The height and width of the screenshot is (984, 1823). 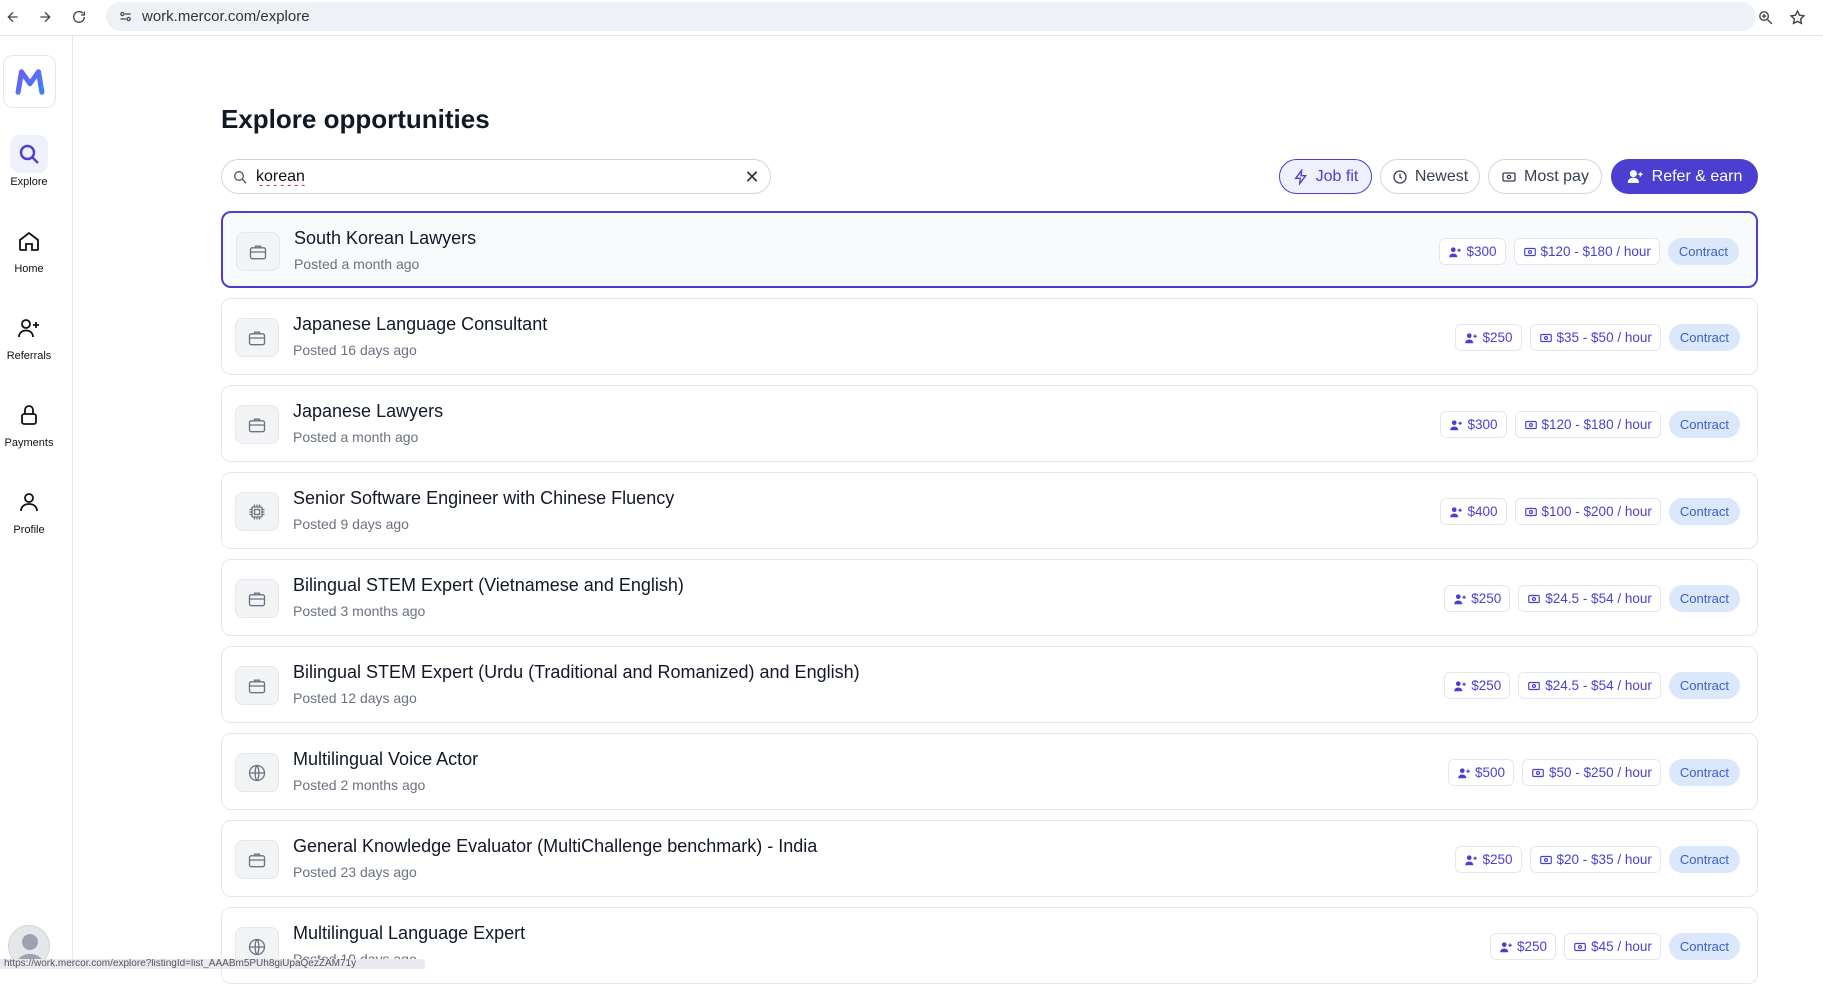 I want to click on site-settings-icon, so click(x=125, y=16).